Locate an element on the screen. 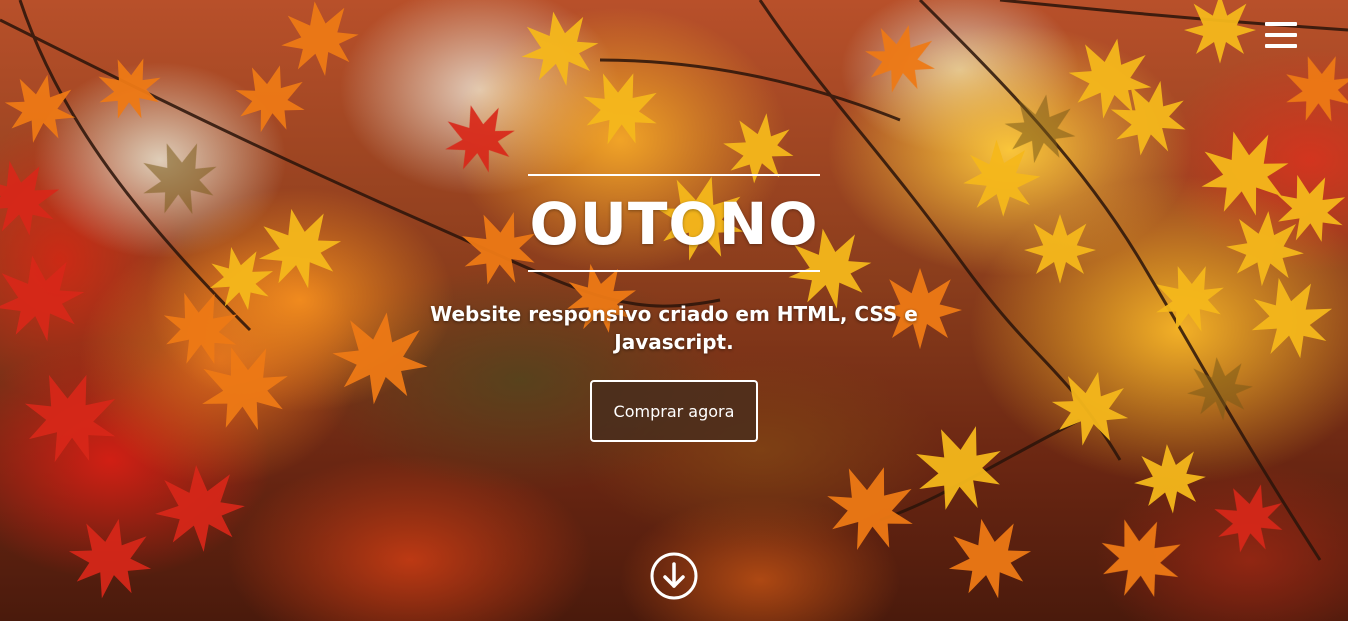 The width and height of the screenshot is (1348, 621). hamburger-menu-icon is located at coordinates (1281, 36).